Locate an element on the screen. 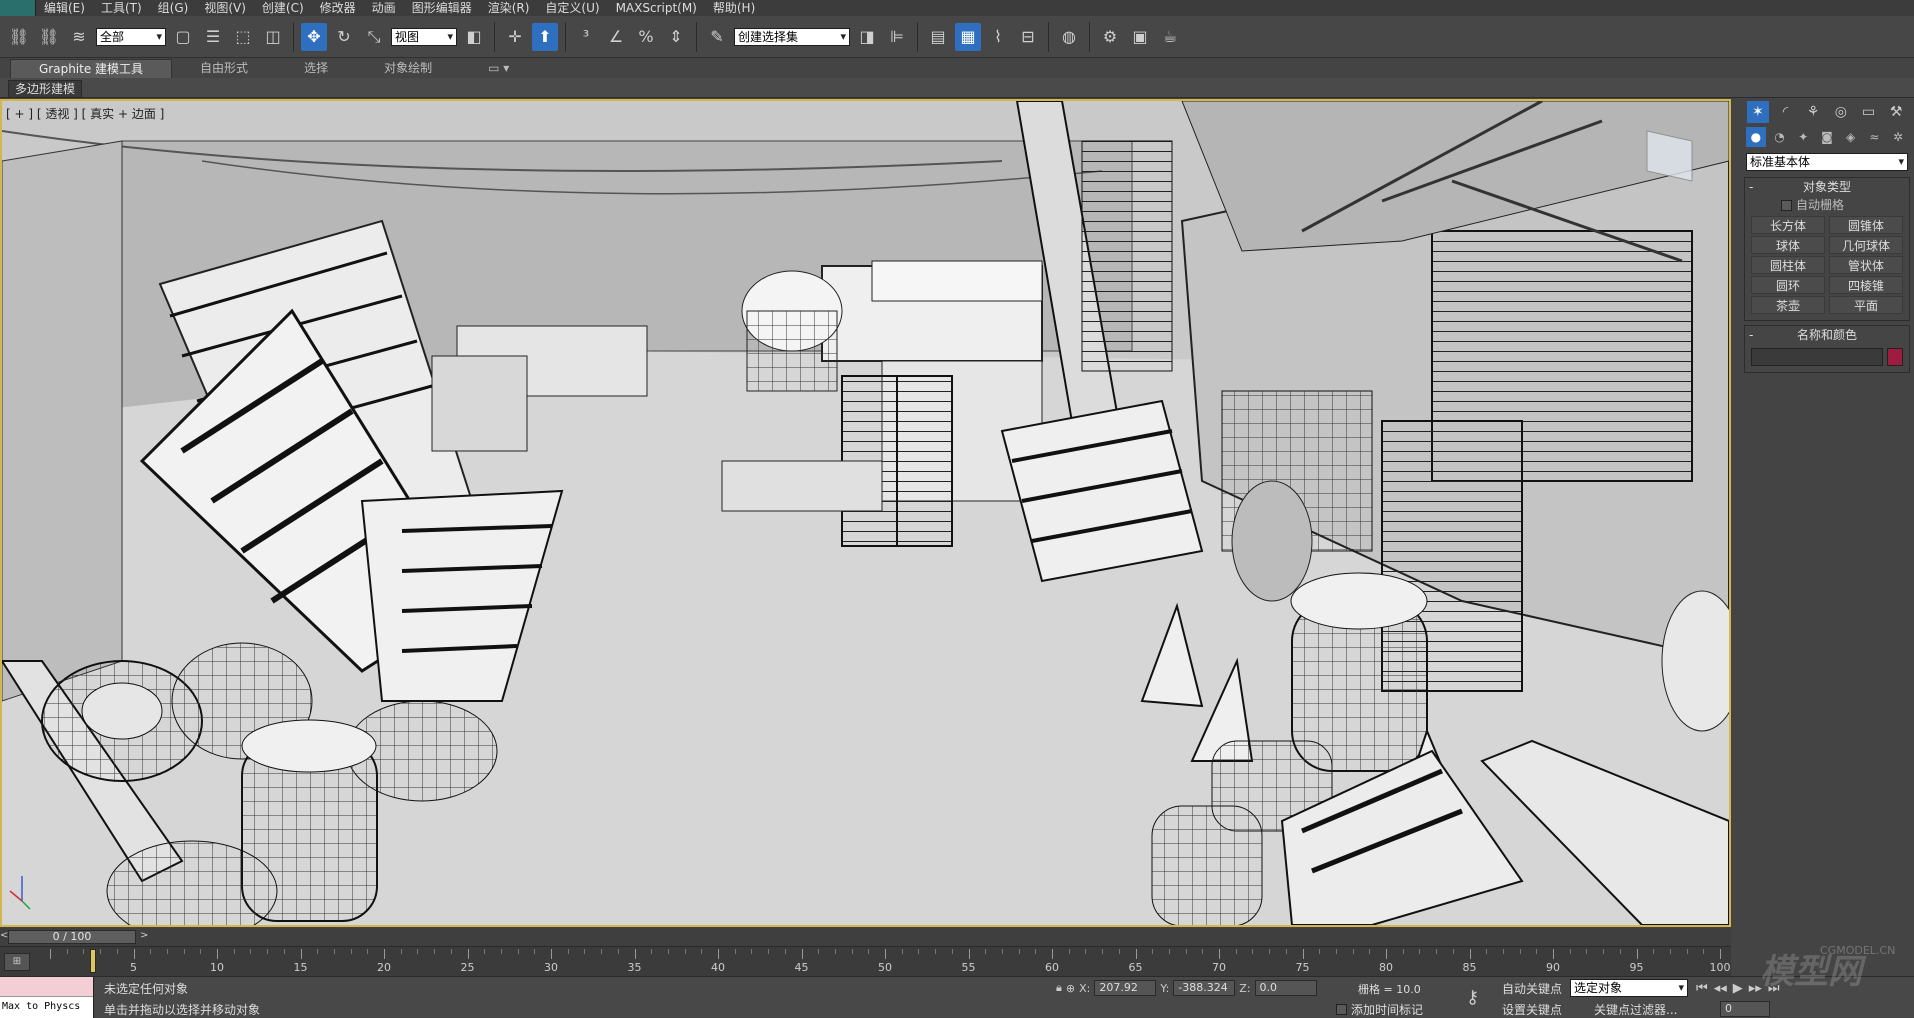  display-tab-icon: ▭ is located at coordinates (1868, 112).